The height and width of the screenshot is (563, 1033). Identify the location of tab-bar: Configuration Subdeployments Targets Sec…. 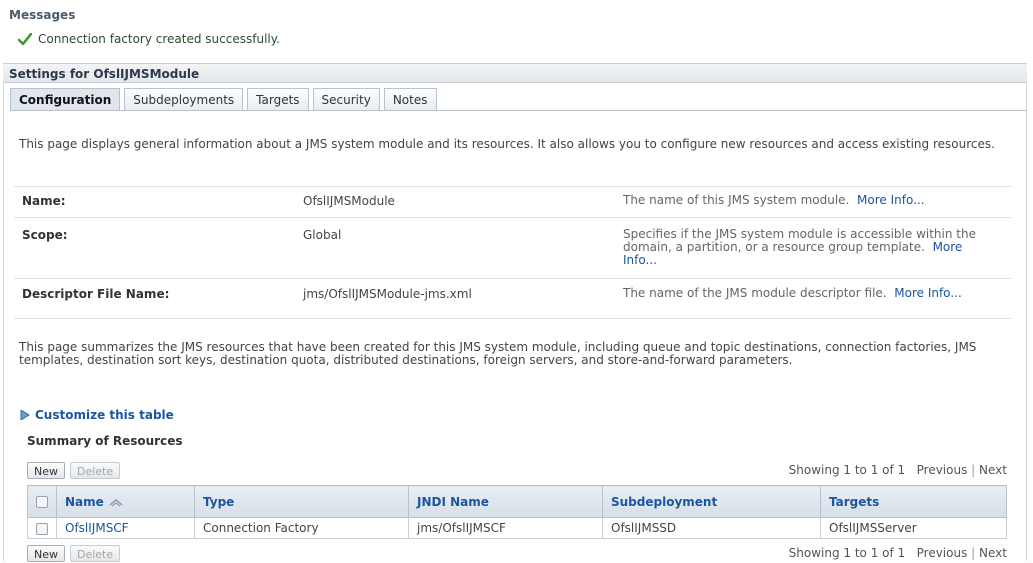
(223, 99).